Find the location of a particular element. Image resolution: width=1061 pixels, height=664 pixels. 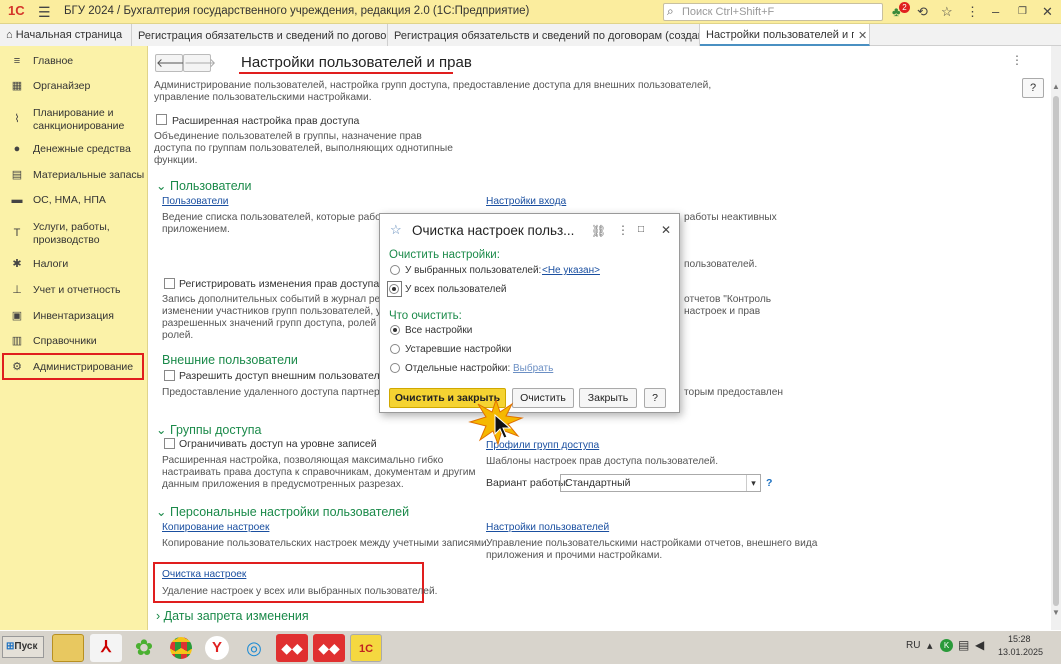

dropdown-arrow-icon: ▾ is located at coordinates (753, 483).